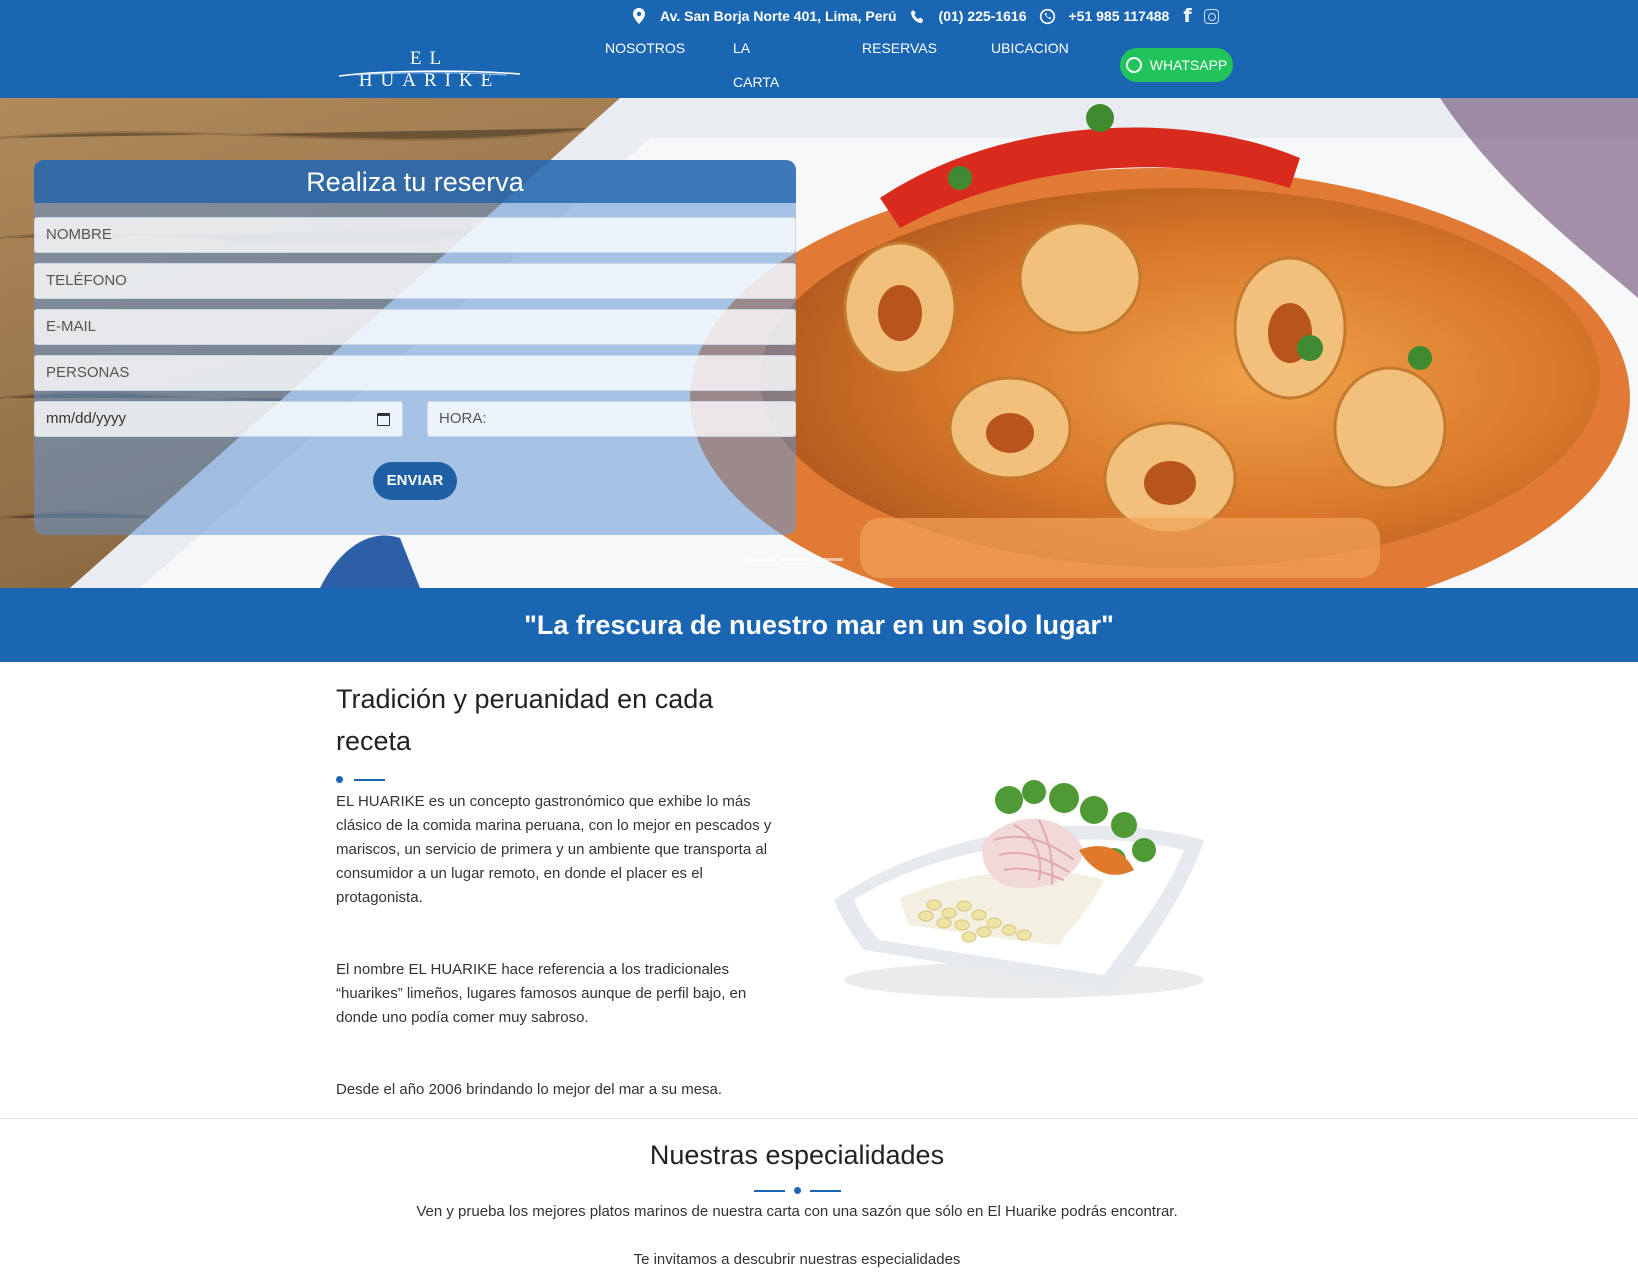  I want to click on logo: EL HUARIKE, so click(429, 69).